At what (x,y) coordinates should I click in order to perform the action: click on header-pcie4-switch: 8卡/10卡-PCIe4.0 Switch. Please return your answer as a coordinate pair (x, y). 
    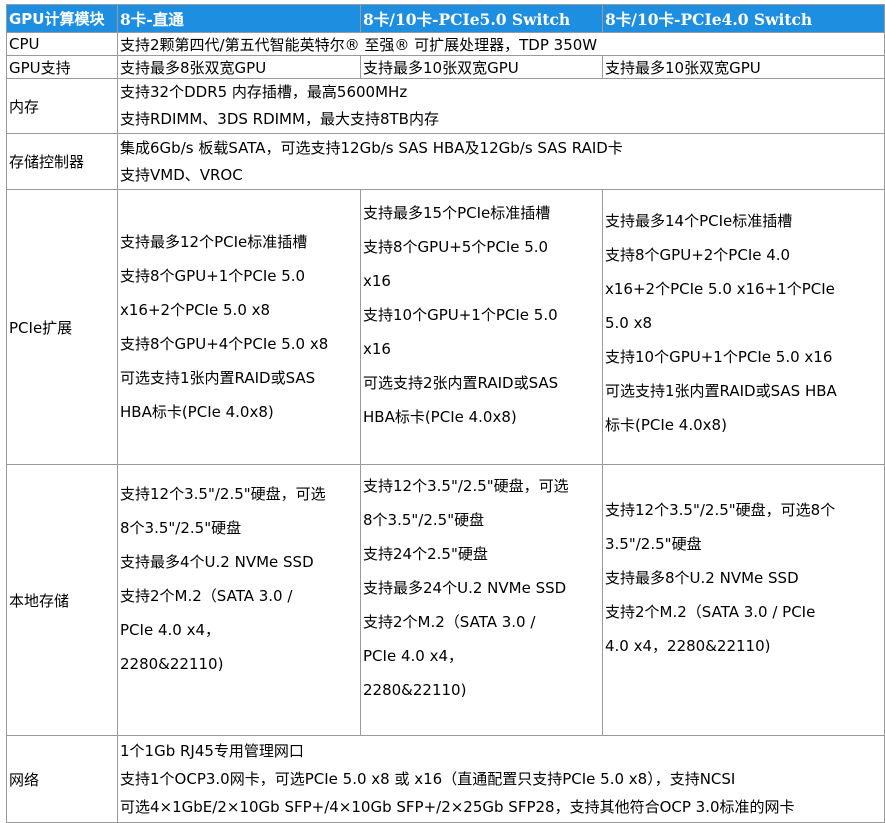
    Looking at the image, I should click on (743, 18).